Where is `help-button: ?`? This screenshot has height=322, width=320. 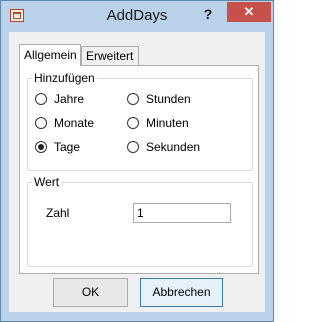 help-button: ? is located at coordinates (208, 14).